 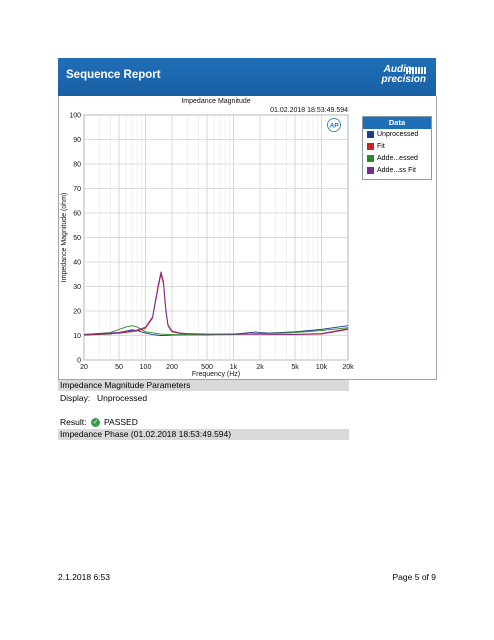 What do you see at coordinates (84, 577) in the screenshot?
I see `footer-date: 2.1.2018 6:53` at bounding box center [84, 577].